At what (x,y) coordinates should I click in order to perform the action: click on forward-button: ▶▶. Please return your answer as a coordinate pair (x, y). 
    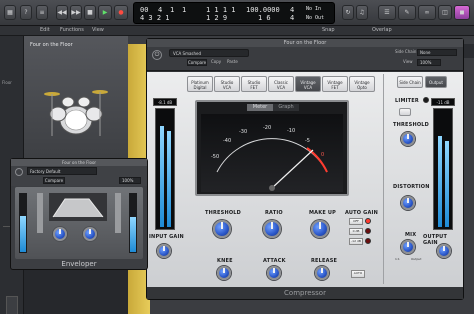
    Looking at the image, I should click on (76, 12).